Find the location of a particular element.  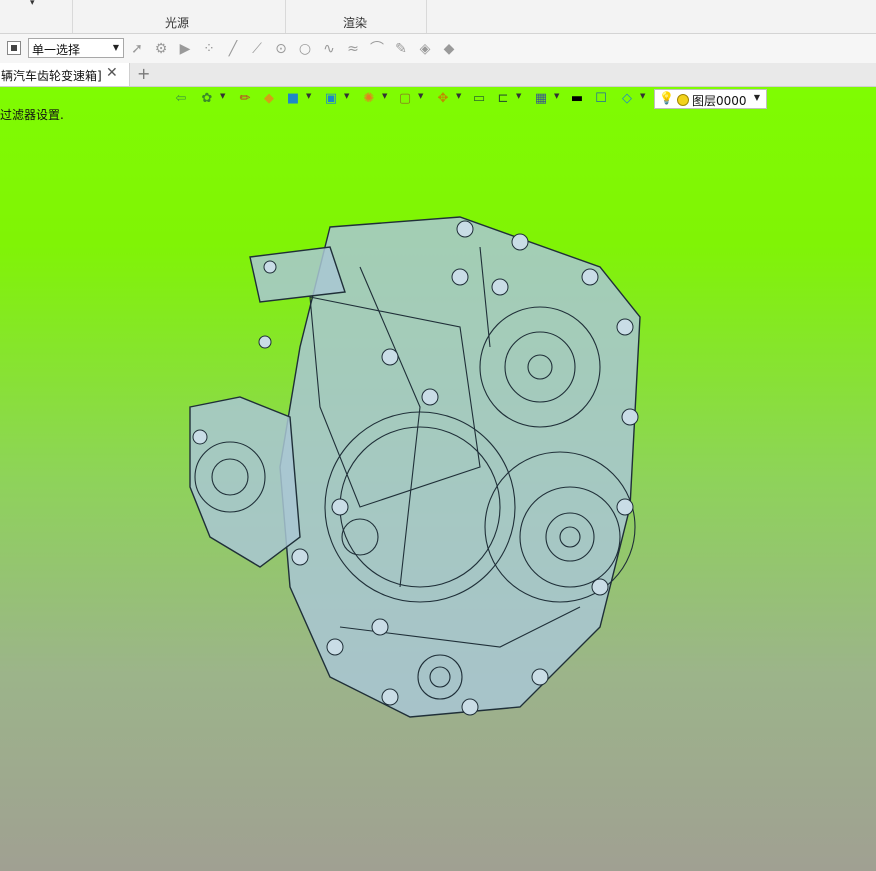

document-tab-strip: 辆汽车齿轮变速箱] ✕ + is located at coordinates (438, 75).